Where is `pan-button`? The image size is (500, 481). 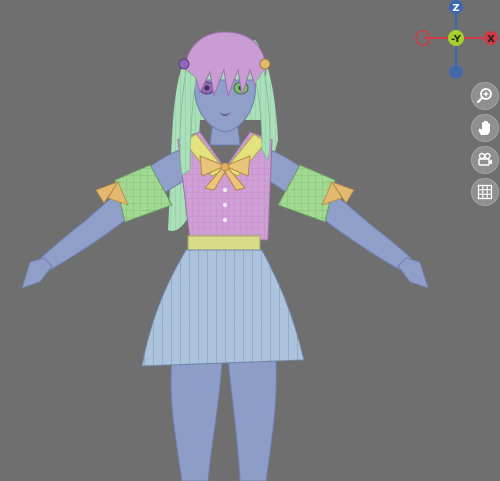 pan-button is located at coordinates (485, 128).